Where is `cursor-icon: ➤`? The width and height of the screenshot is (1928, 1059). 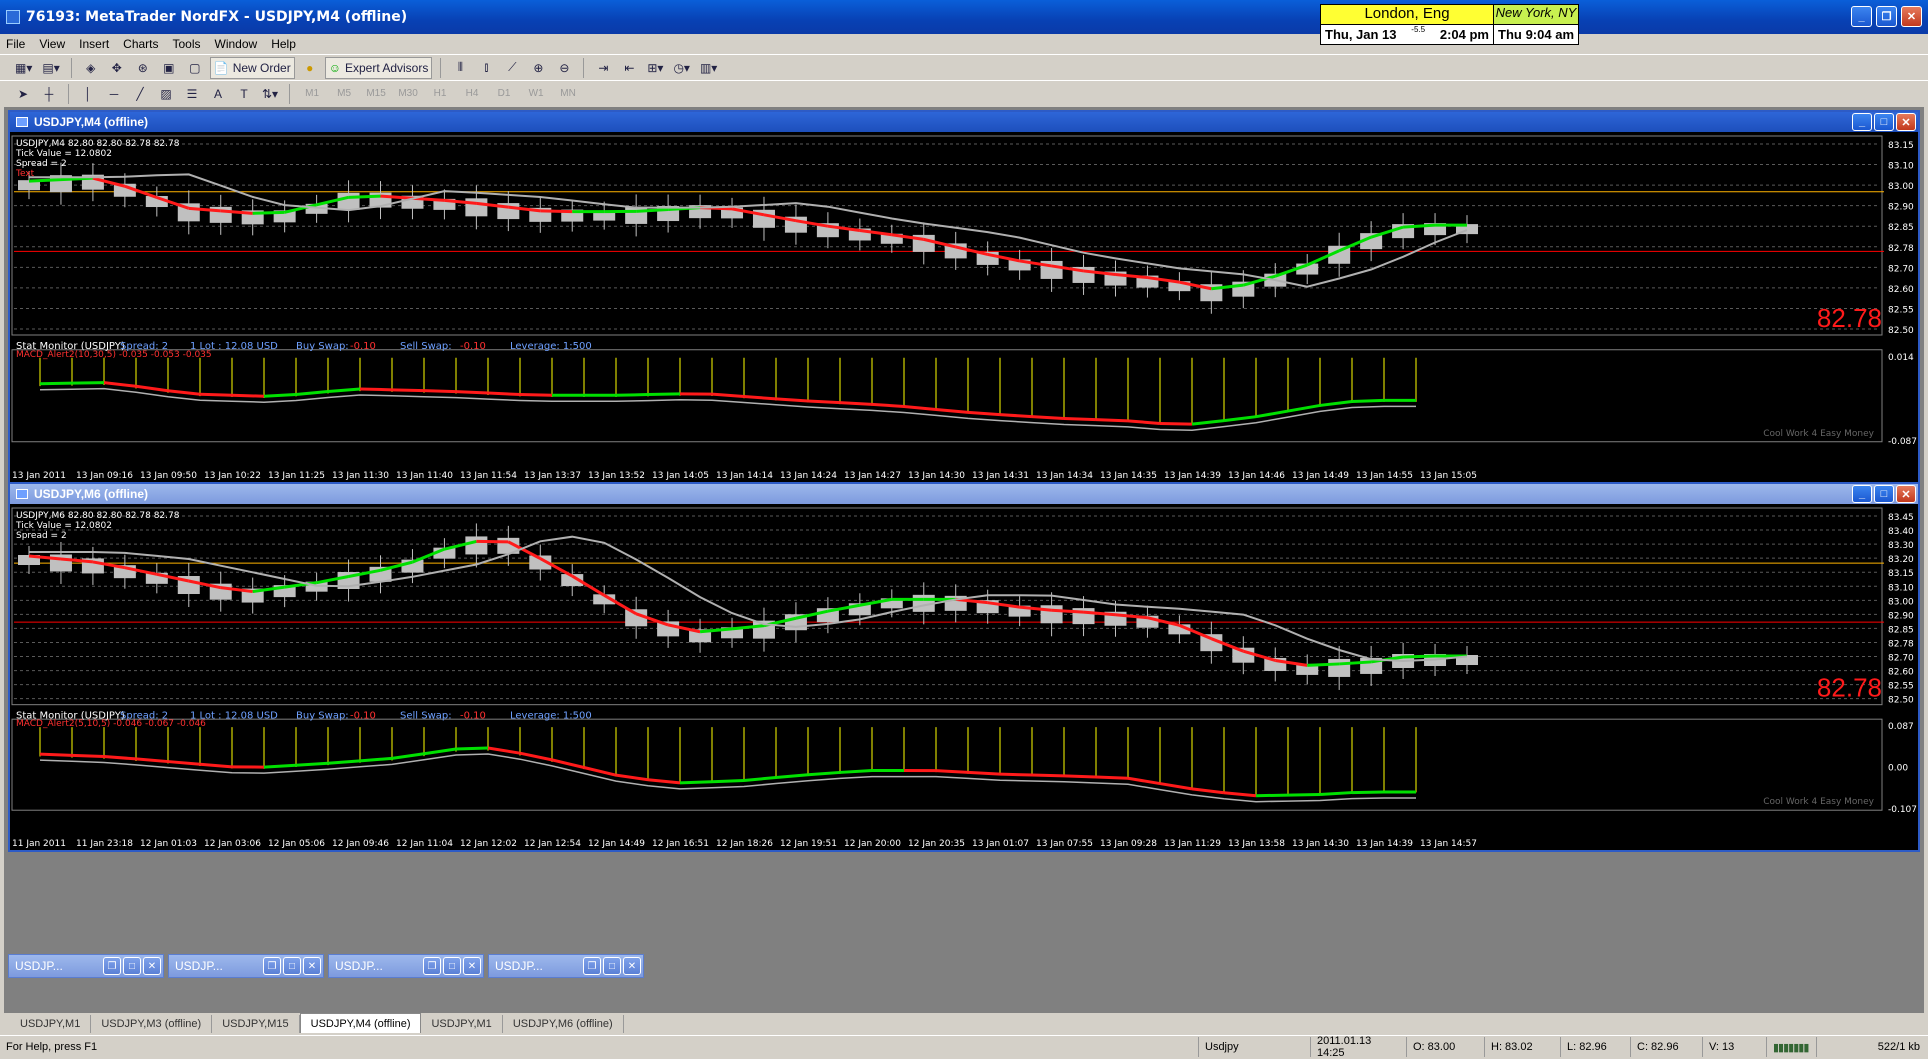
cursor-icon: ➤ is located at coordinates (23, 94).